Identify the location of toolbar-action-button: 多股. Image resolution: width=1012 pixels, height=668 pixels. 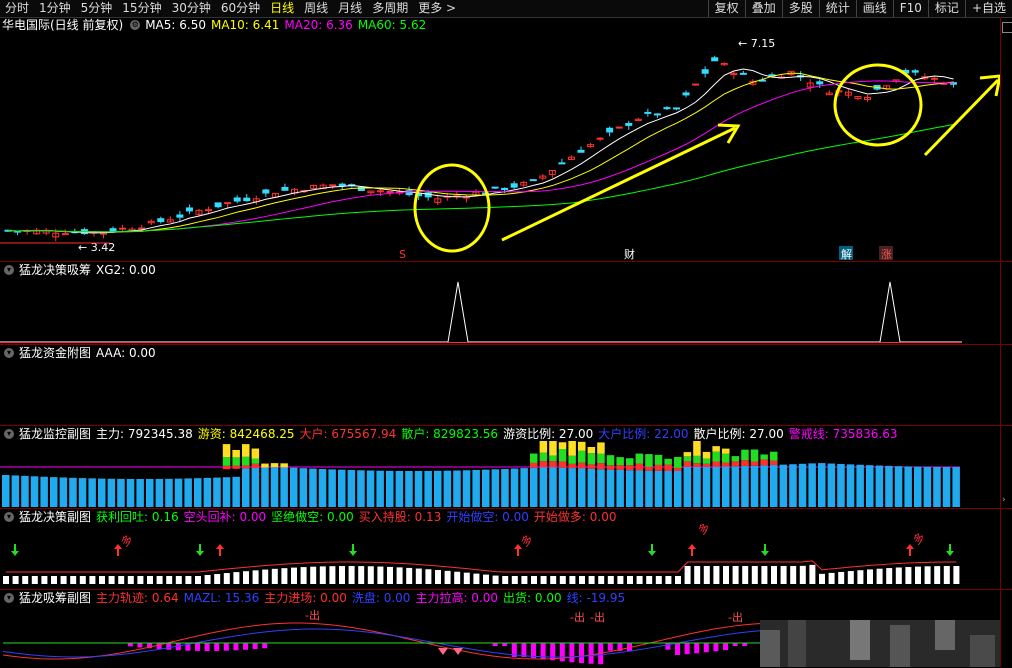
(800, 8).